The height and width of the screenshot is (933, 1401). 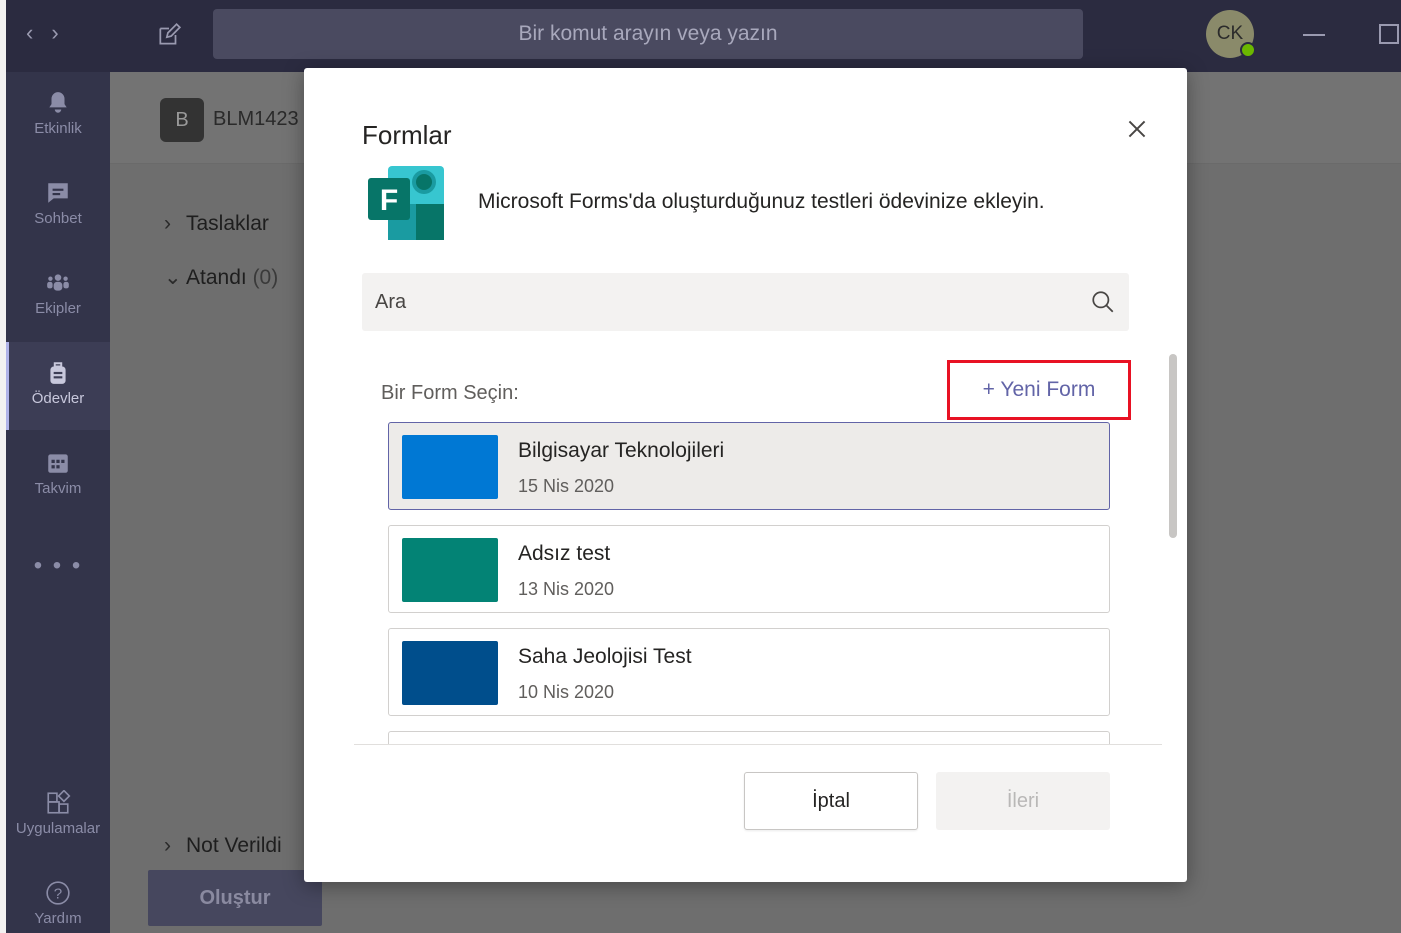 I want to click on forms-search-input, so click(x=722, y=302).